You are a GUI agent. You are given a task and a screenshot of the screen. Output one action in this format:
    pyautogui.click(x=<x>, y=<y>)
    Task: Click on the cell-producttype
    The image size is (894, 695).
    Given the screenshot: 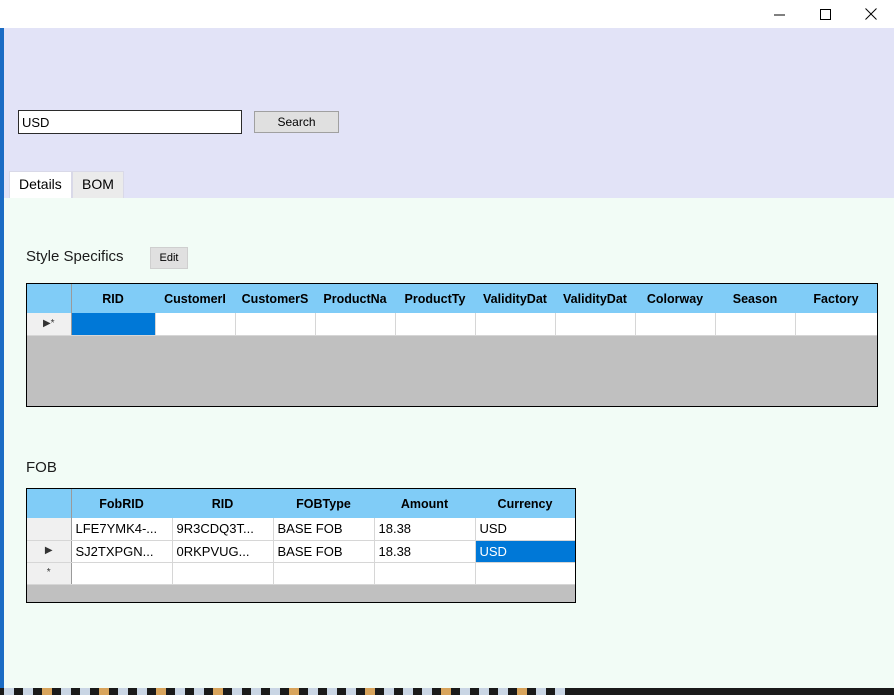 What is the action you would take?
    pyautogui.click(x=435, y=324)
    